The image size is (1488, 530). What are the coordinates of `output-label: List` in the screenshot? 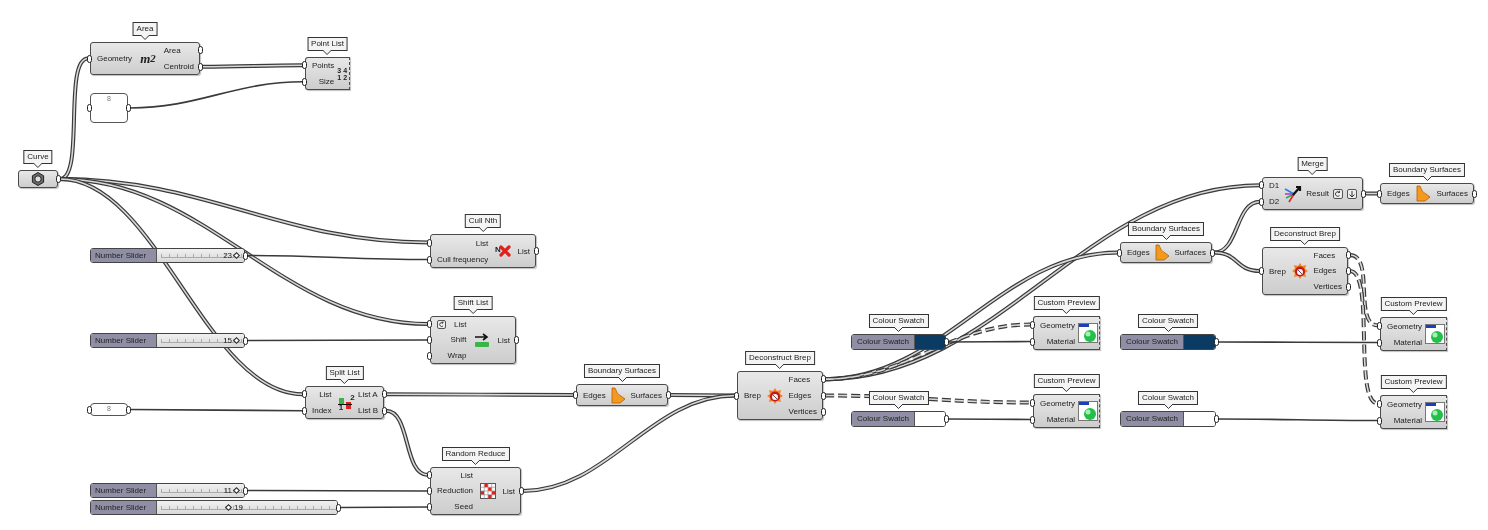 It's located at (503, 340).